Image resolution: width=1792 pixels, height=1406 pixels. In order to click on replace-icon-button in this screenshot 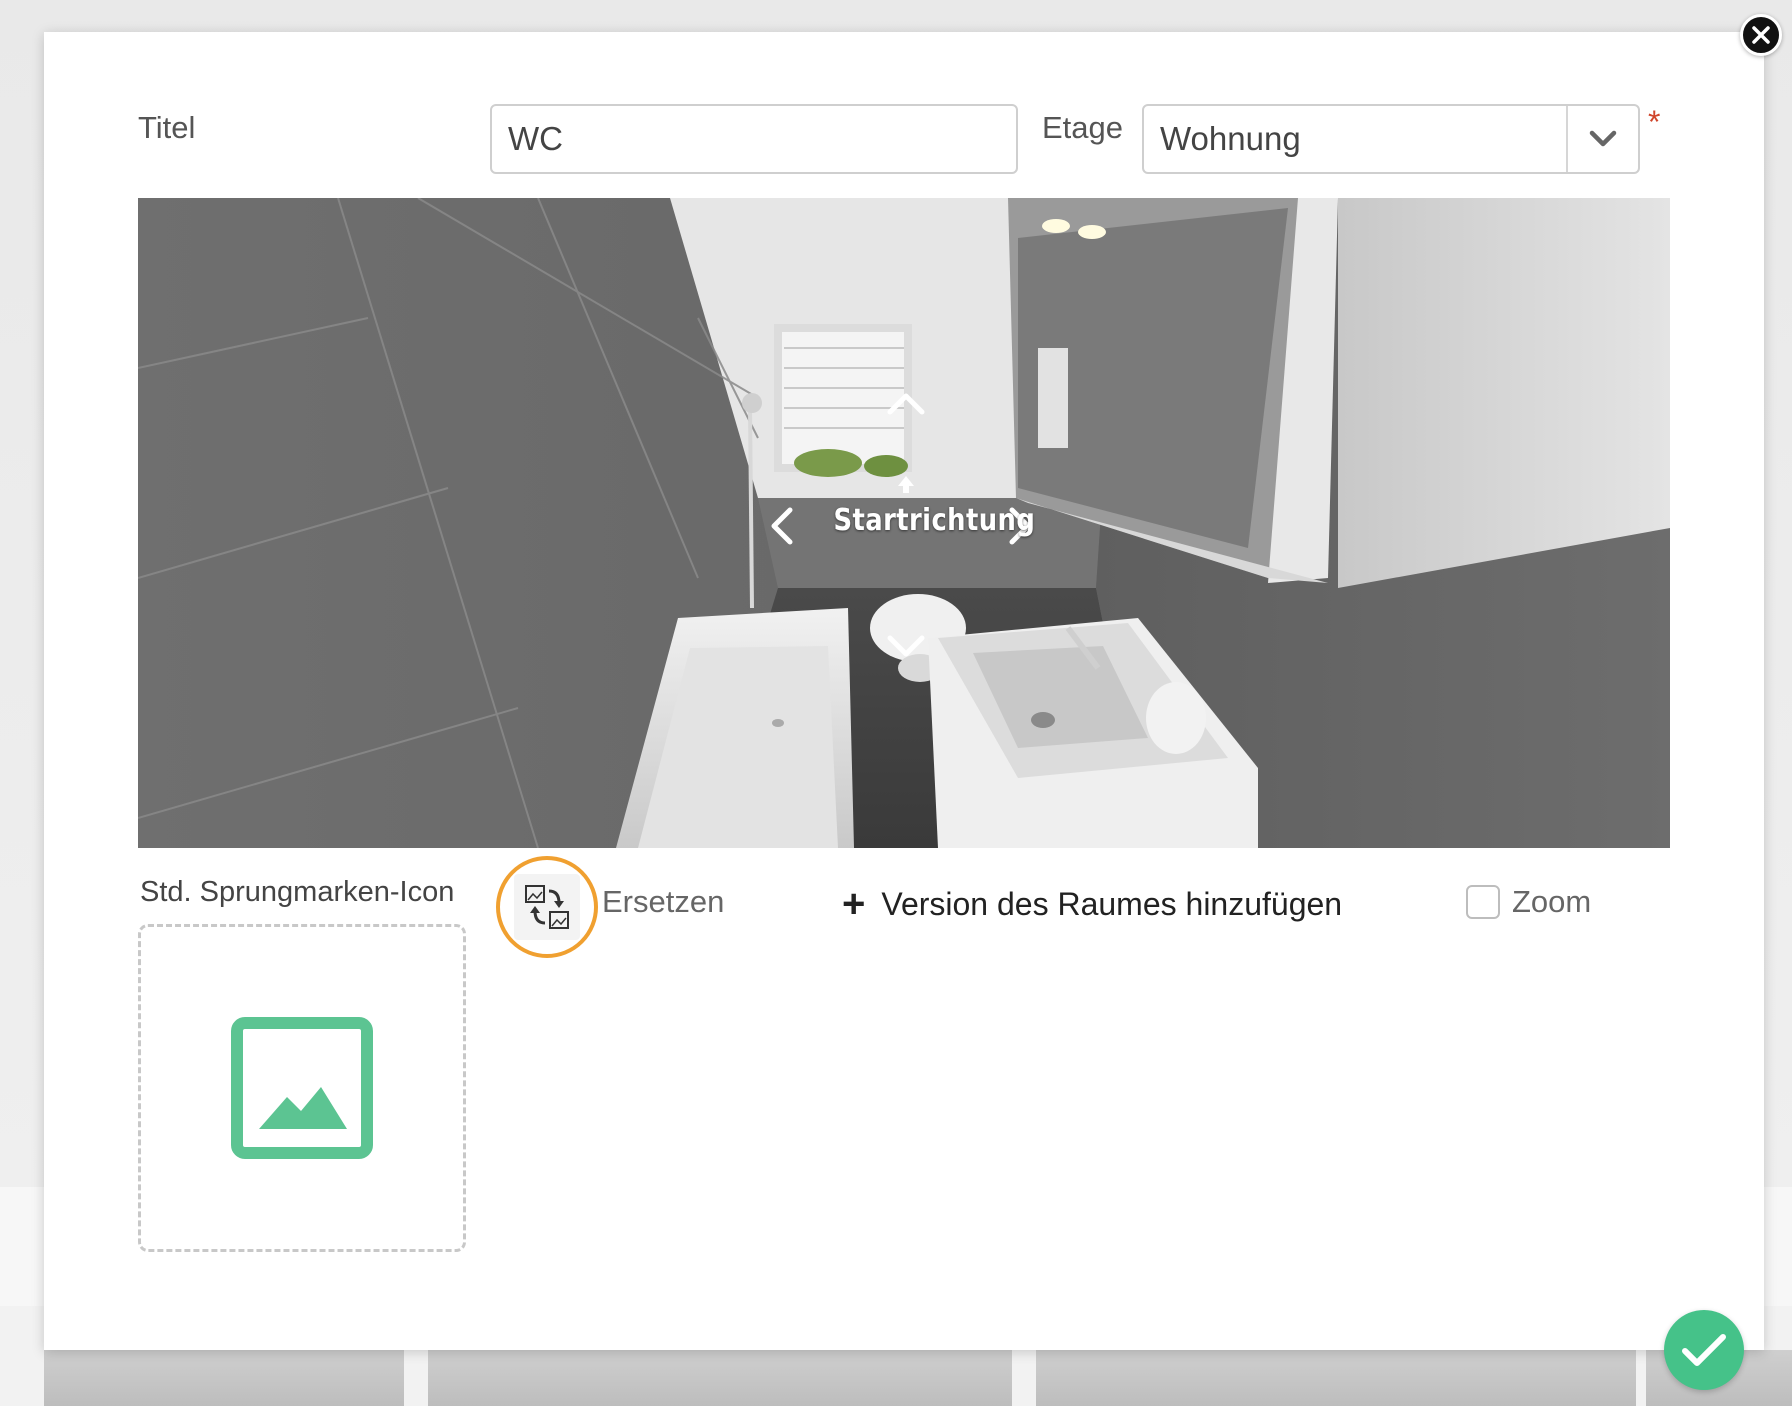, I will do `click(547, 907)`.